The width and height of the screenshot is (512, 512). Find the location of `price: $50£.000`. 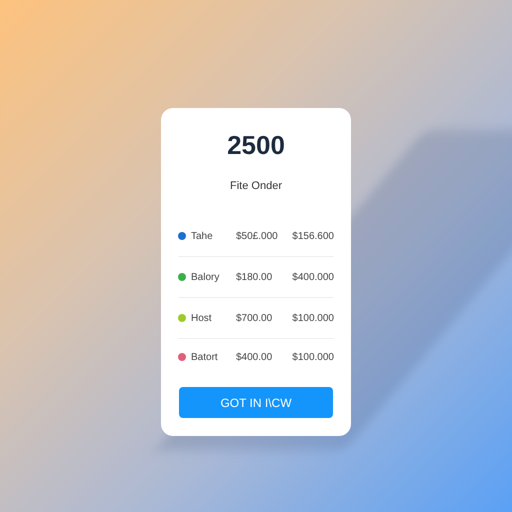

price: $50£.000 is located at coordinates (257, 236).